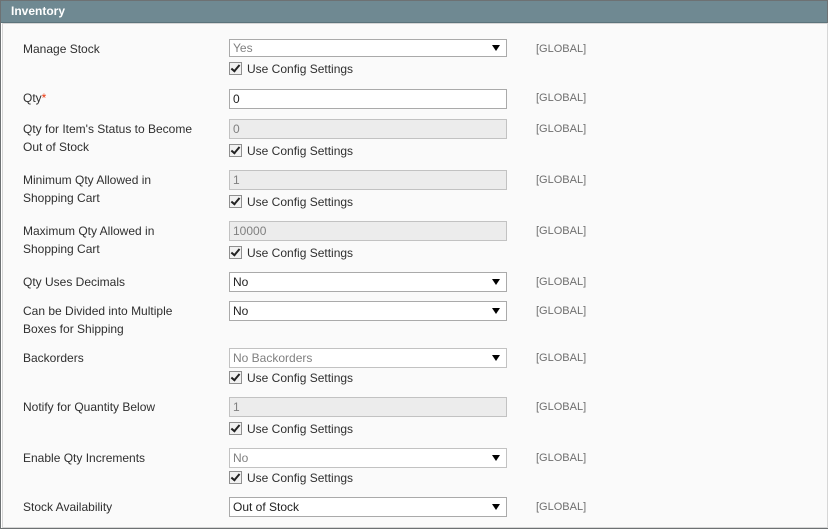 This screenshot has height=529, width=828. What do you see at coordinates (368, 48) in the screenshot?
I see `manage-stock-select: Yes` at bounding box center [368, 48].